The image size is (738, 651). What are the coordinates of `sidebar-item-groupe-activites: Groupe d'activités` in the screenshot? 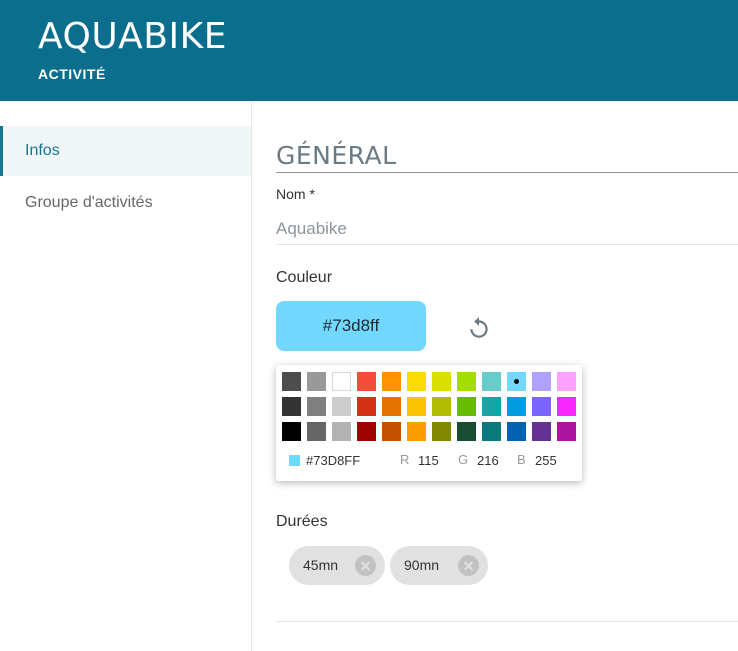 It's located at (125, 203).